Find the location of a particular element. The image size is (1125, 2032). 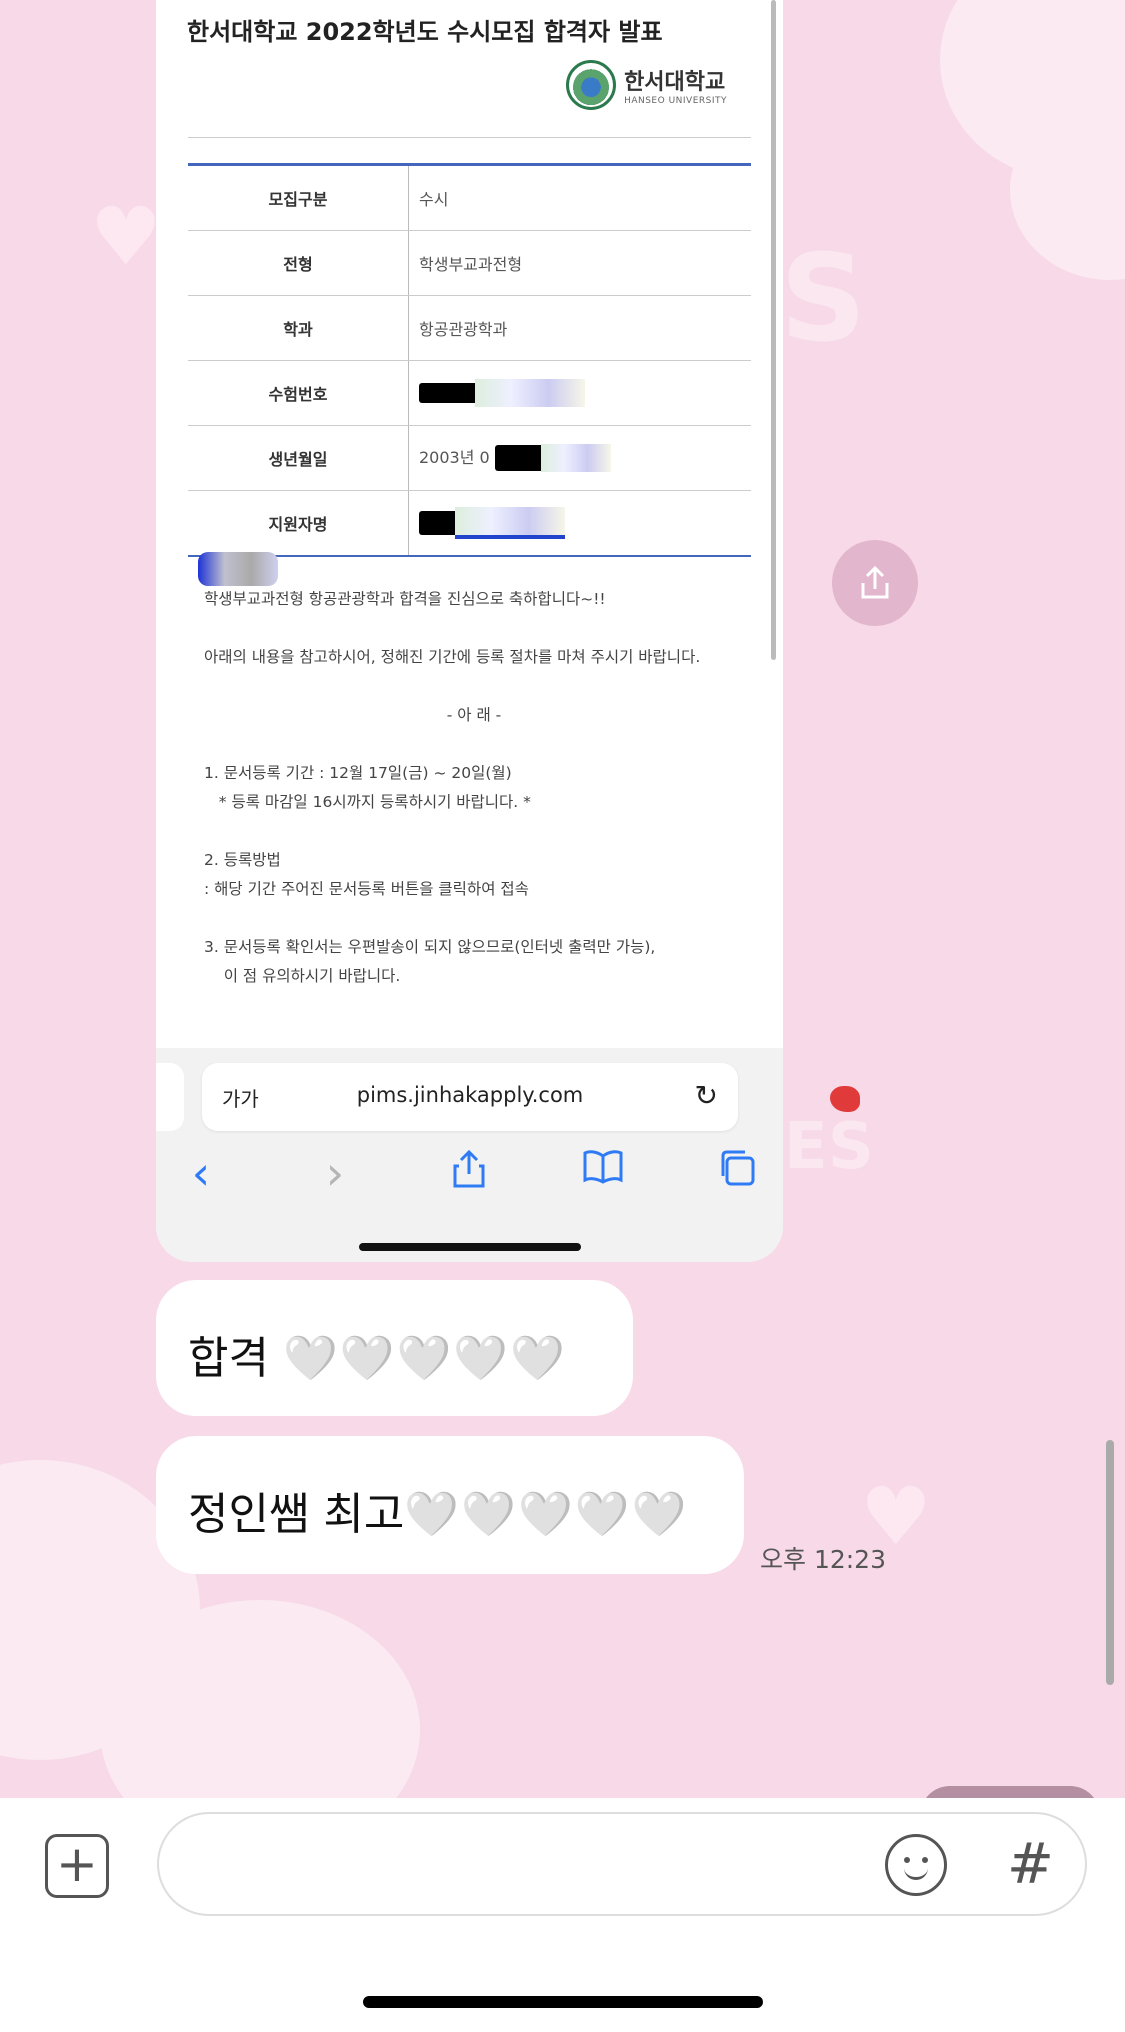

share-button is located at coordinates (875, 583).